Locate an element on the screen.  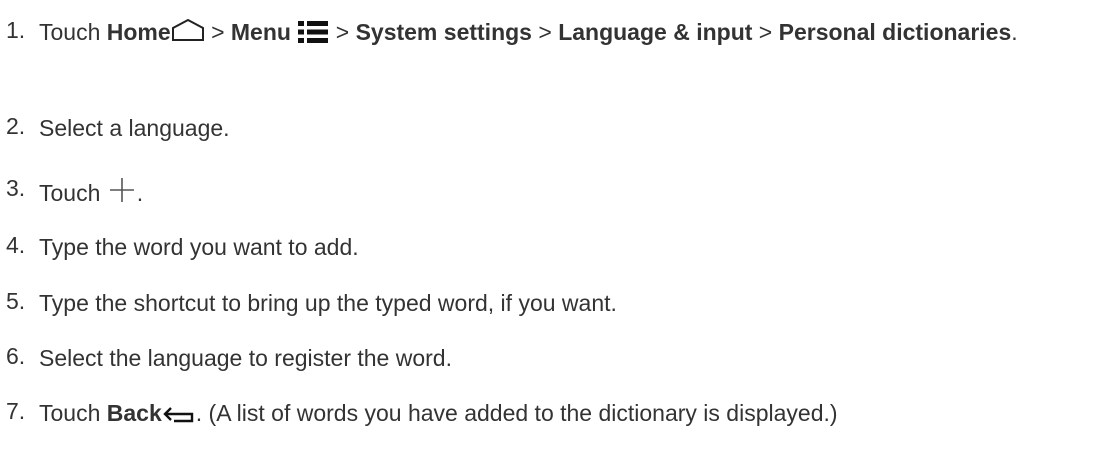
menu-label: Menu is located at coordinates (260, 32).